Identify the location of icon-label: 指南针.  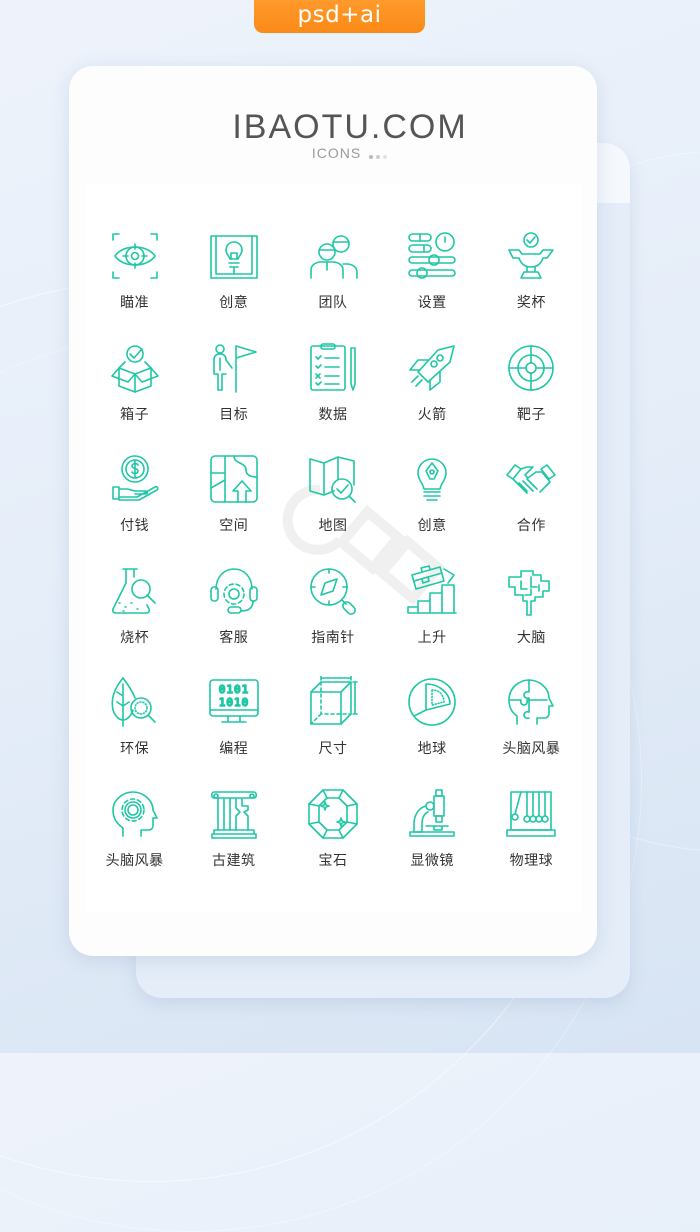
(333, 637).